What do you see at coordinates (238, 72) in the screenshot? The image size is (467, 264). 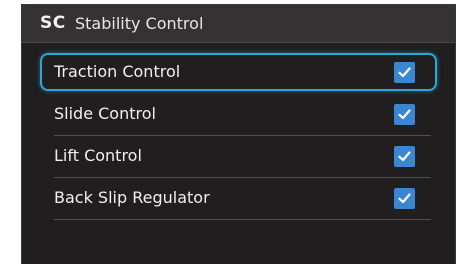 I see `setting-row-traction-control: Traction Control` at bounding box center [238, 72].